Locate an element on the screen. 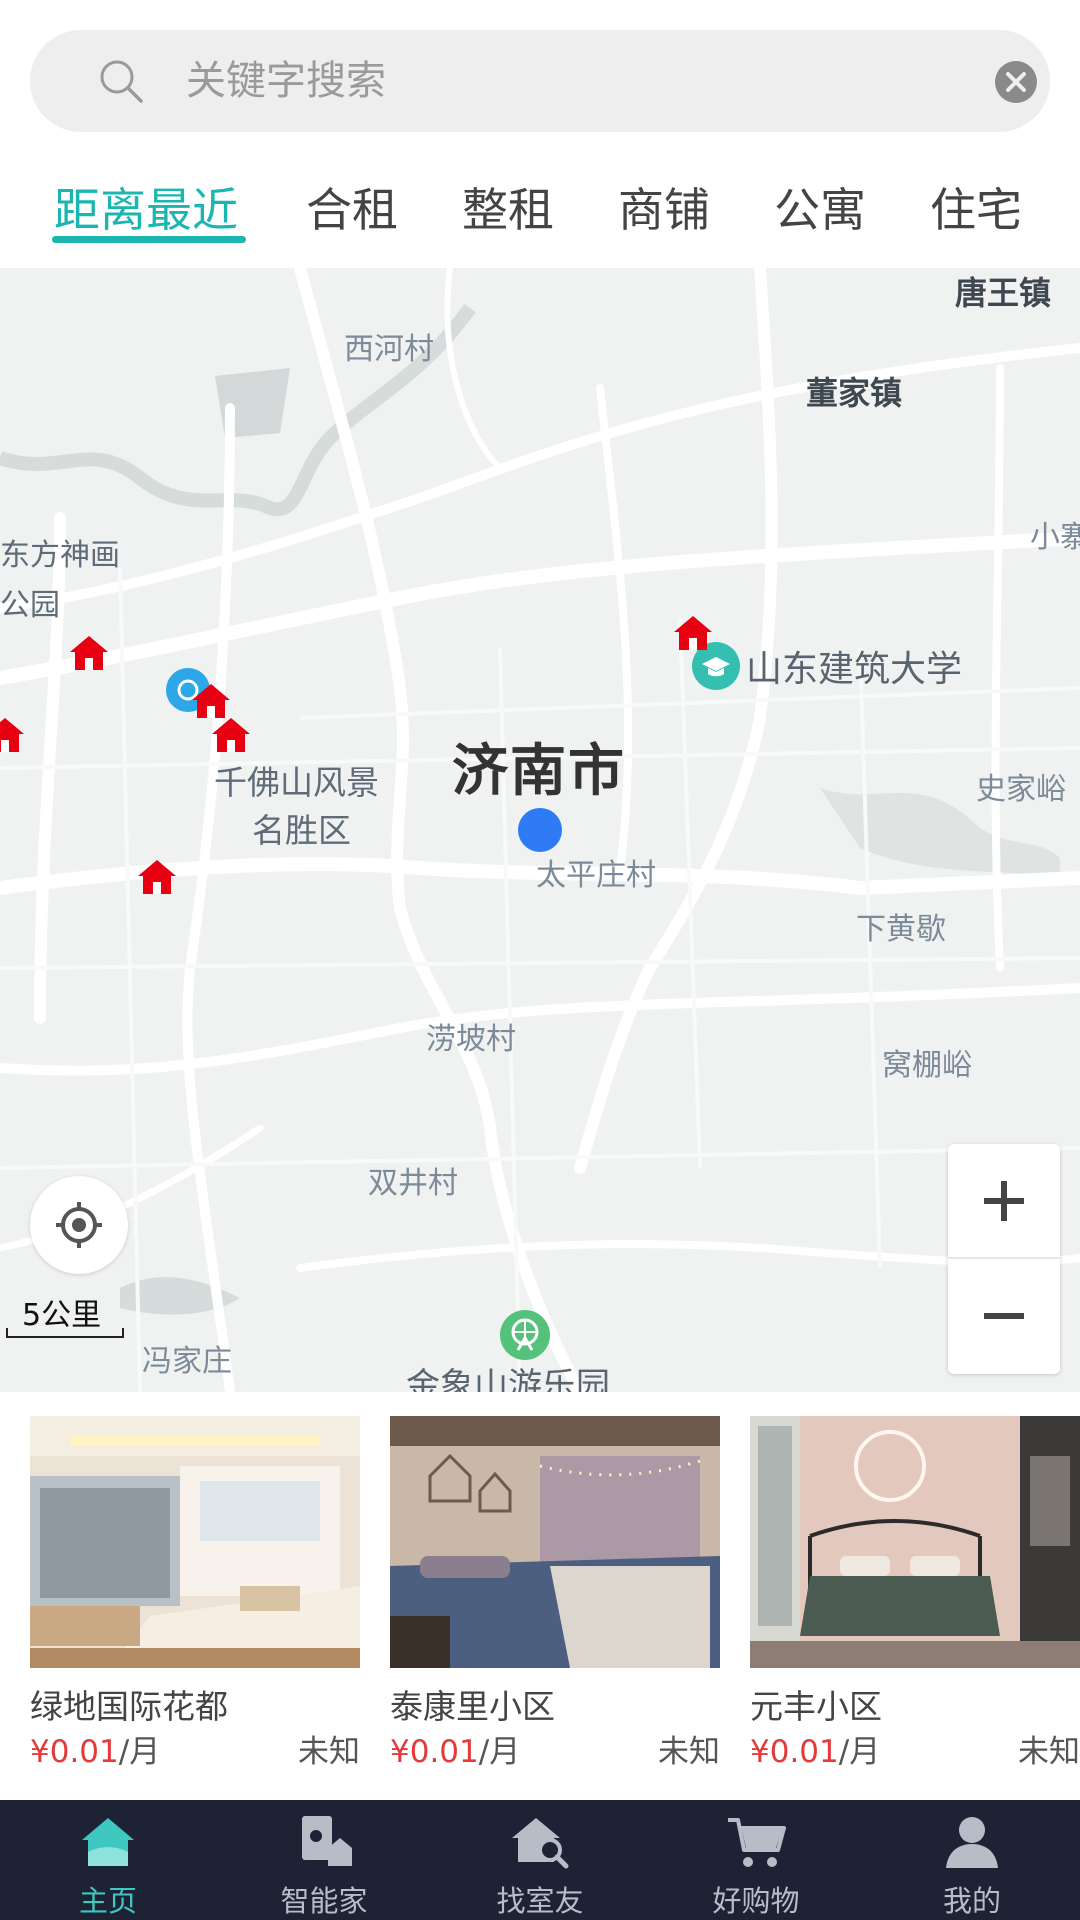 Image resolution: width=1080 pixels, height=1920 pixels. listing-title: 绿地国际花都 is located at coordinates (129, 1706).